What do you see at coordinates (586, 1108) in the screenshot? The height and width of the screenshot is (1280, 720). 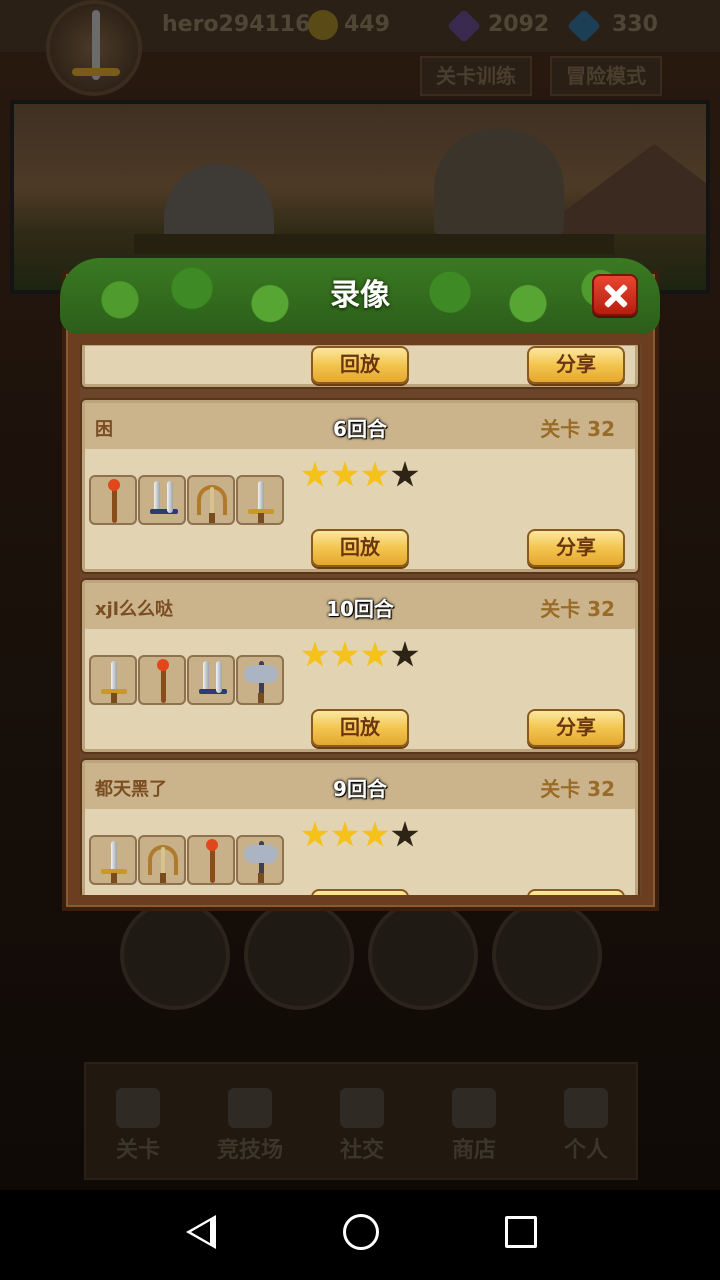 I see `house-icon` at bounding box center [586, 1108].